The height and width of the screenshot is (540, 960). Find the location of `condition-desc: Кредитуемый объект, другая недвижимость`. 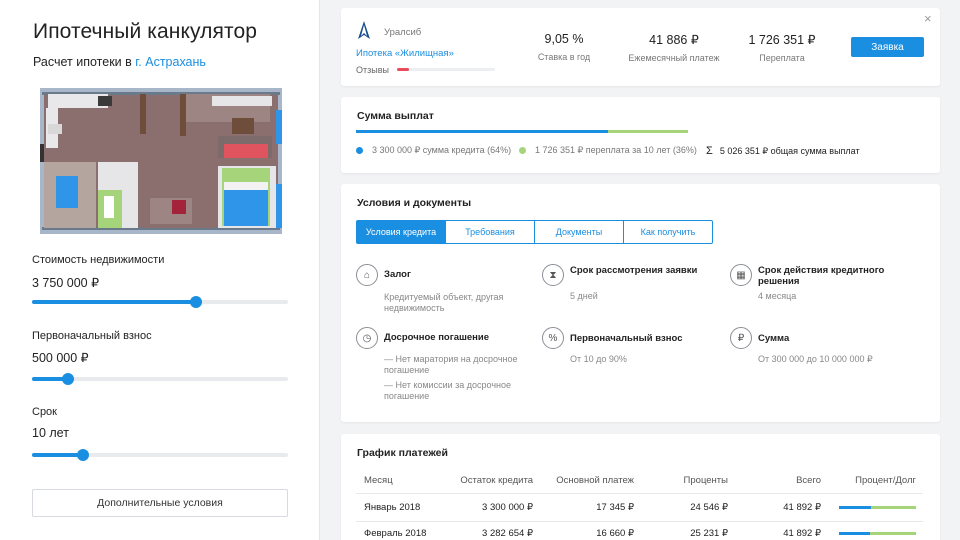

condition-desc: Кредитуемый объект, другая недвижимость is located at coordinates (444, 302).